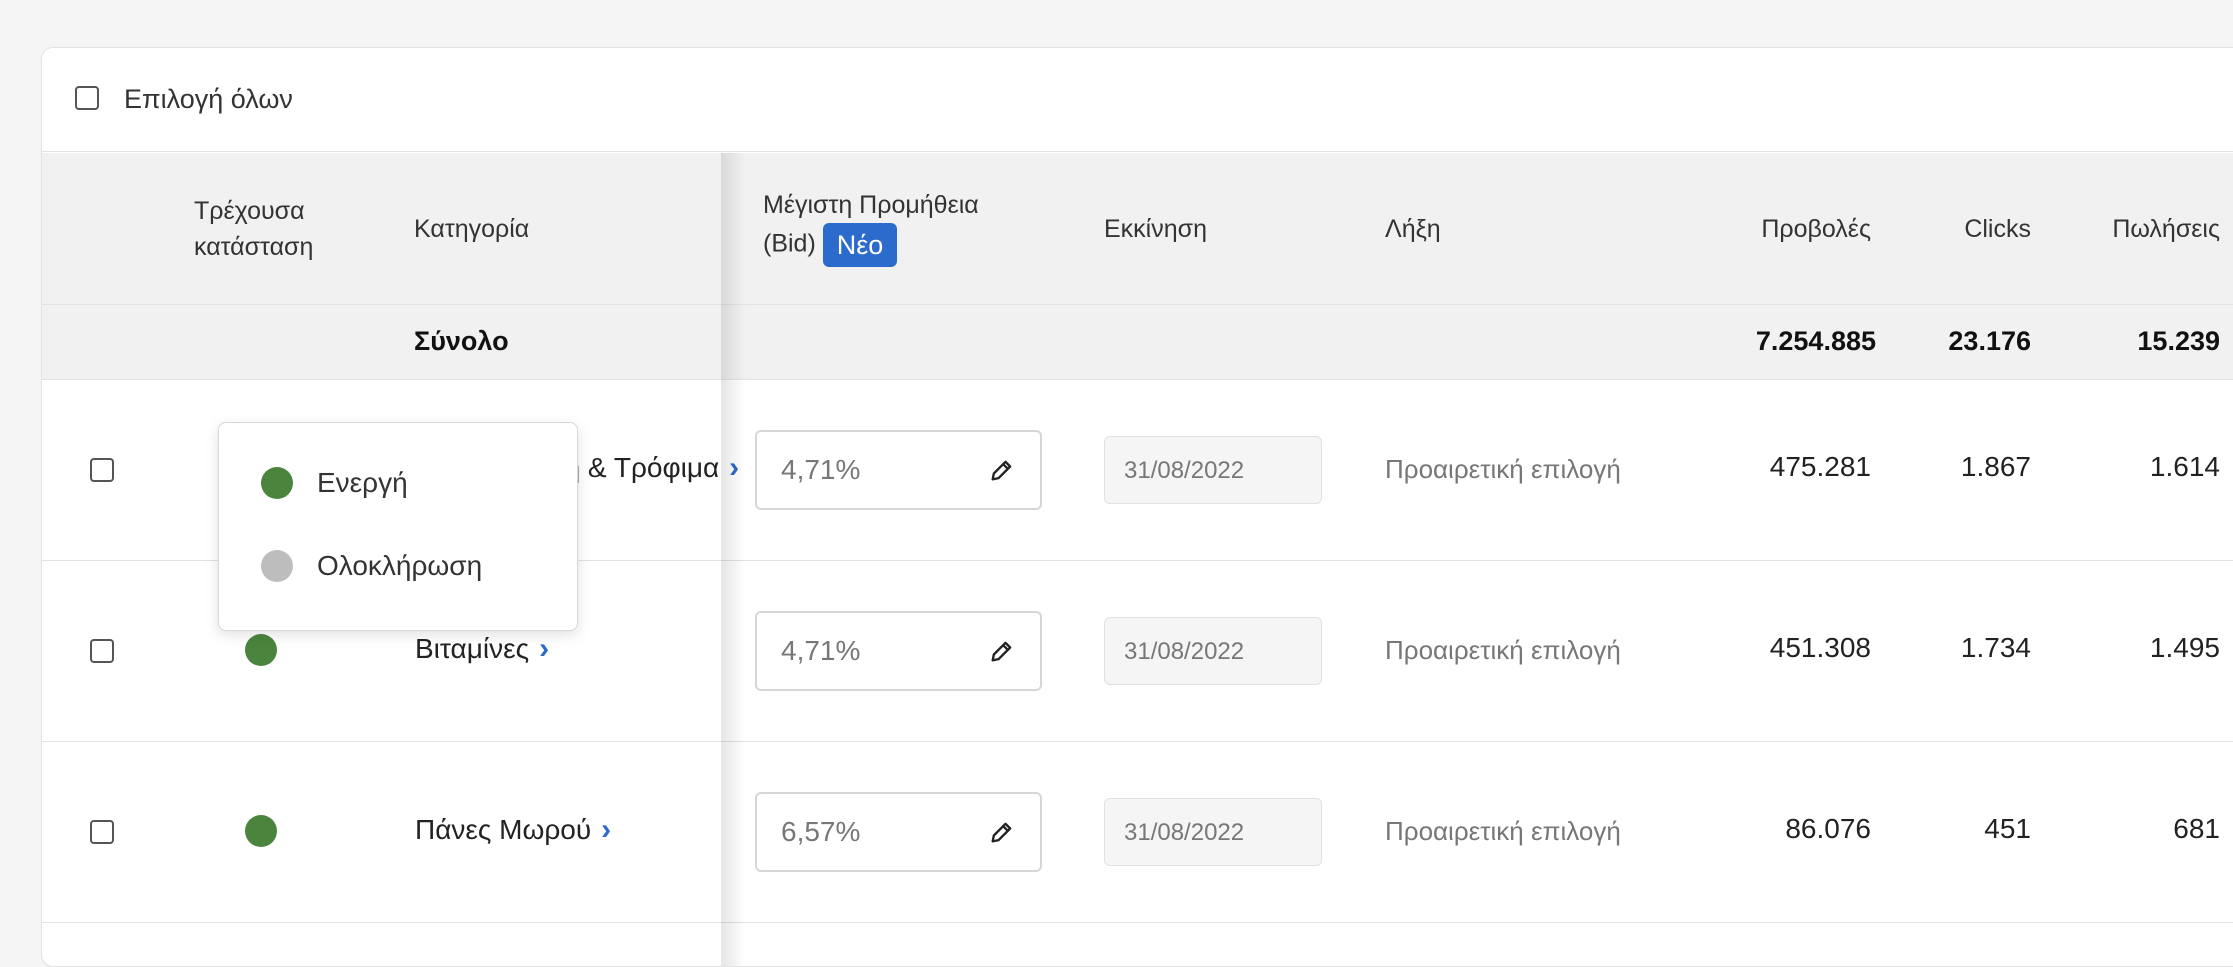  I want to click on select-all-label: Επιλογή όλων, so click(208, 99).